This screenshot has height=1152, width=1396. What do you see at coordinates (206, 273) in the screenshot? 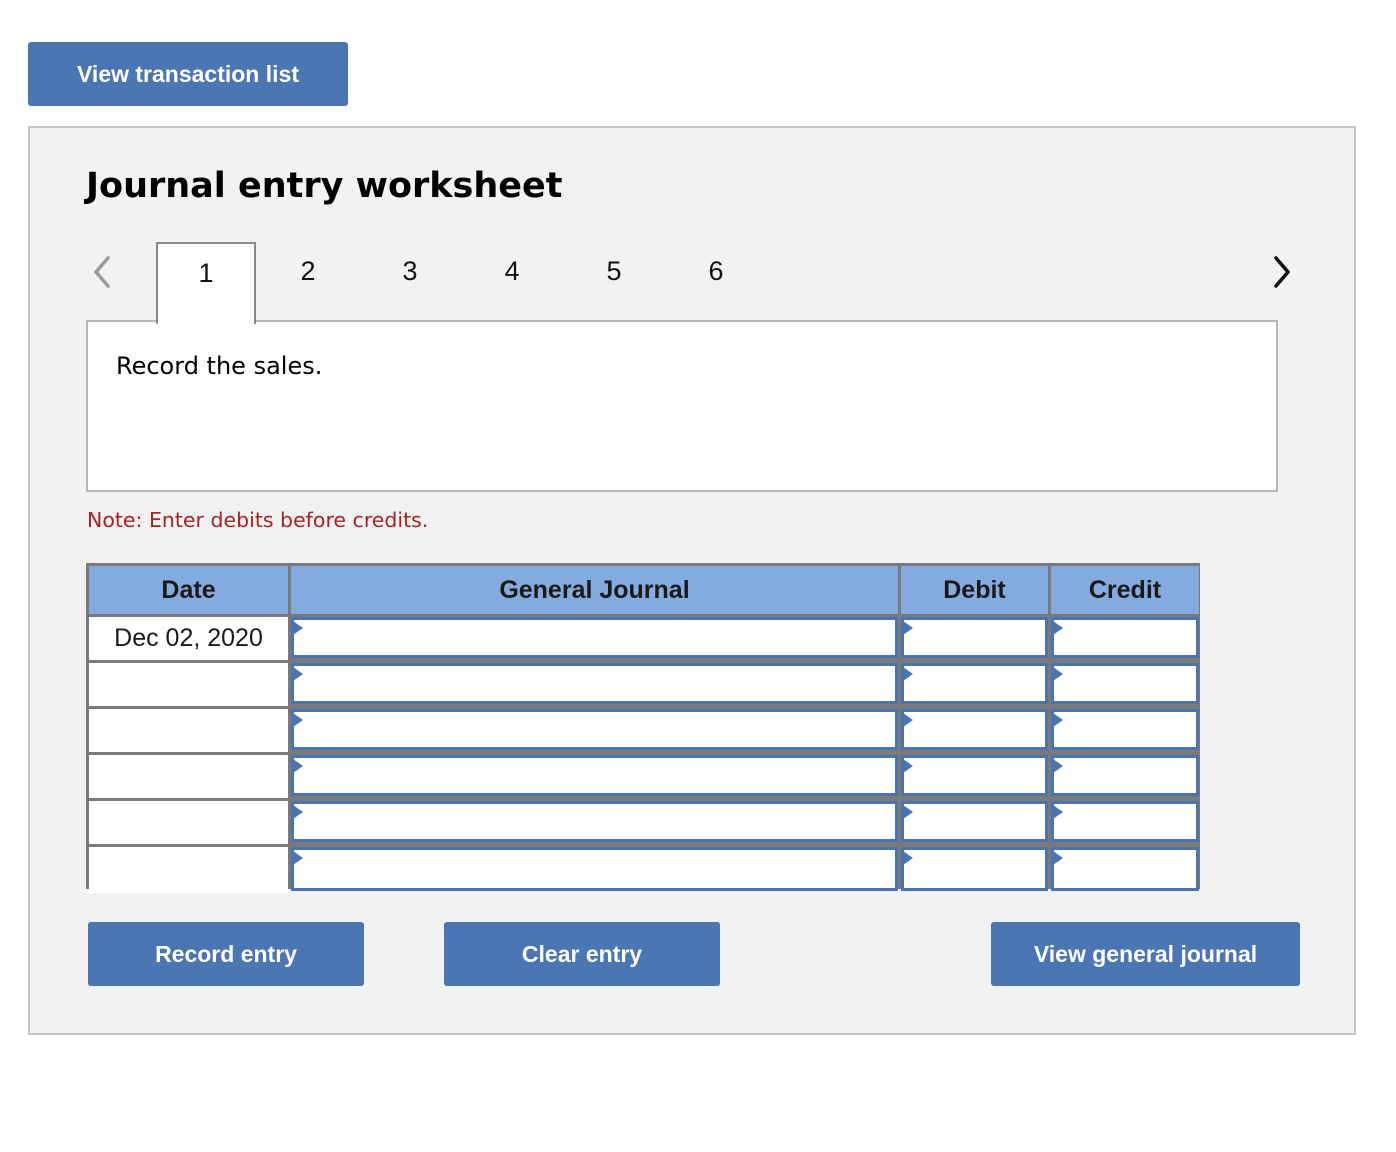
I see `tab-label: 1` at bounding box center [206, 273].